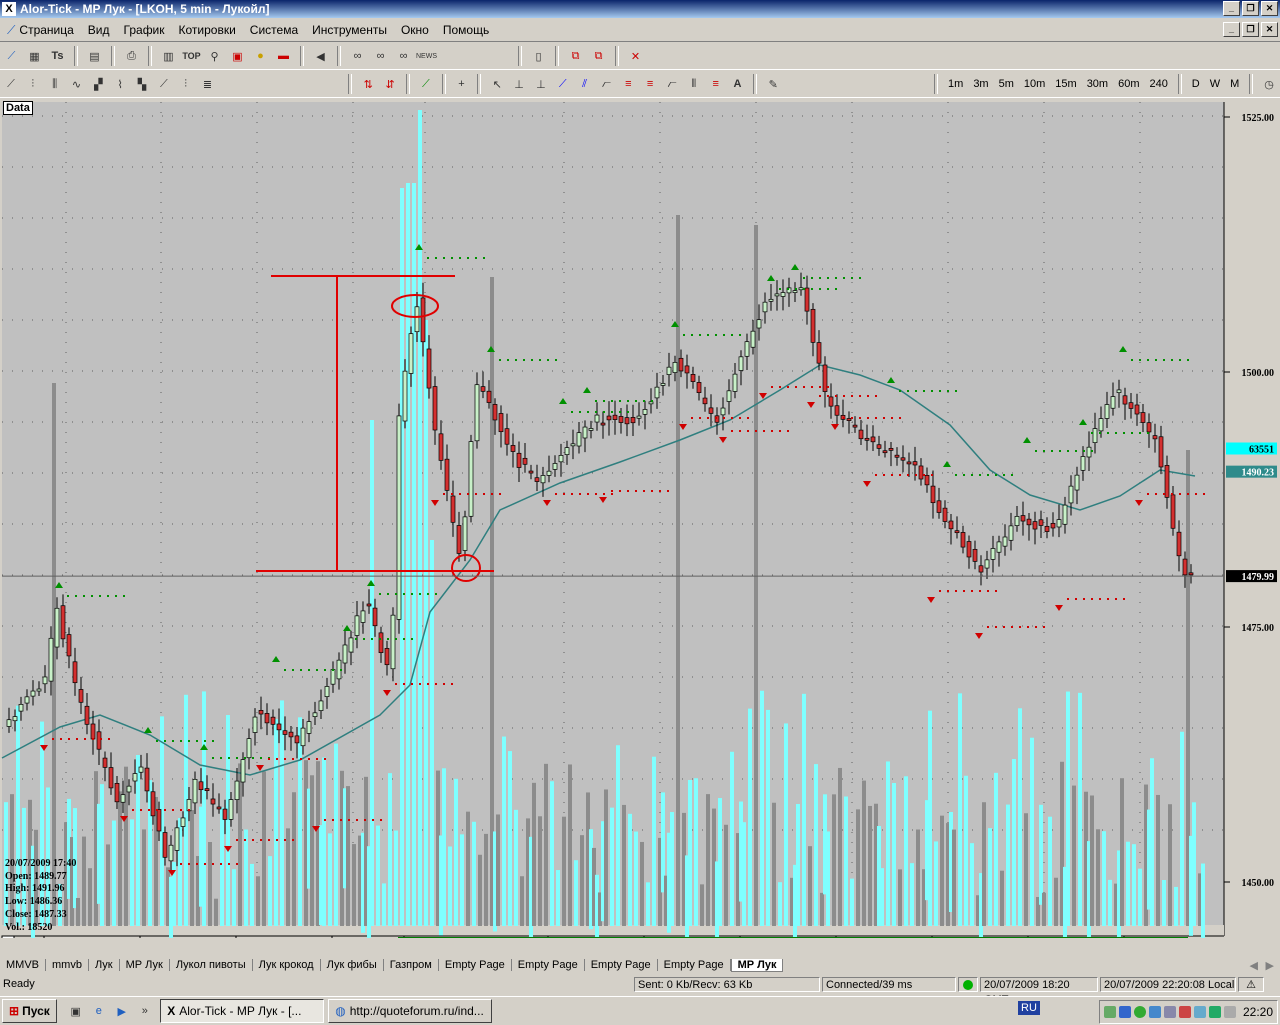  What do you see at coordinates (548, 965) in the screenshot?
I see `tab-empty-2: Empty Page` at bounding box center [548, 965].